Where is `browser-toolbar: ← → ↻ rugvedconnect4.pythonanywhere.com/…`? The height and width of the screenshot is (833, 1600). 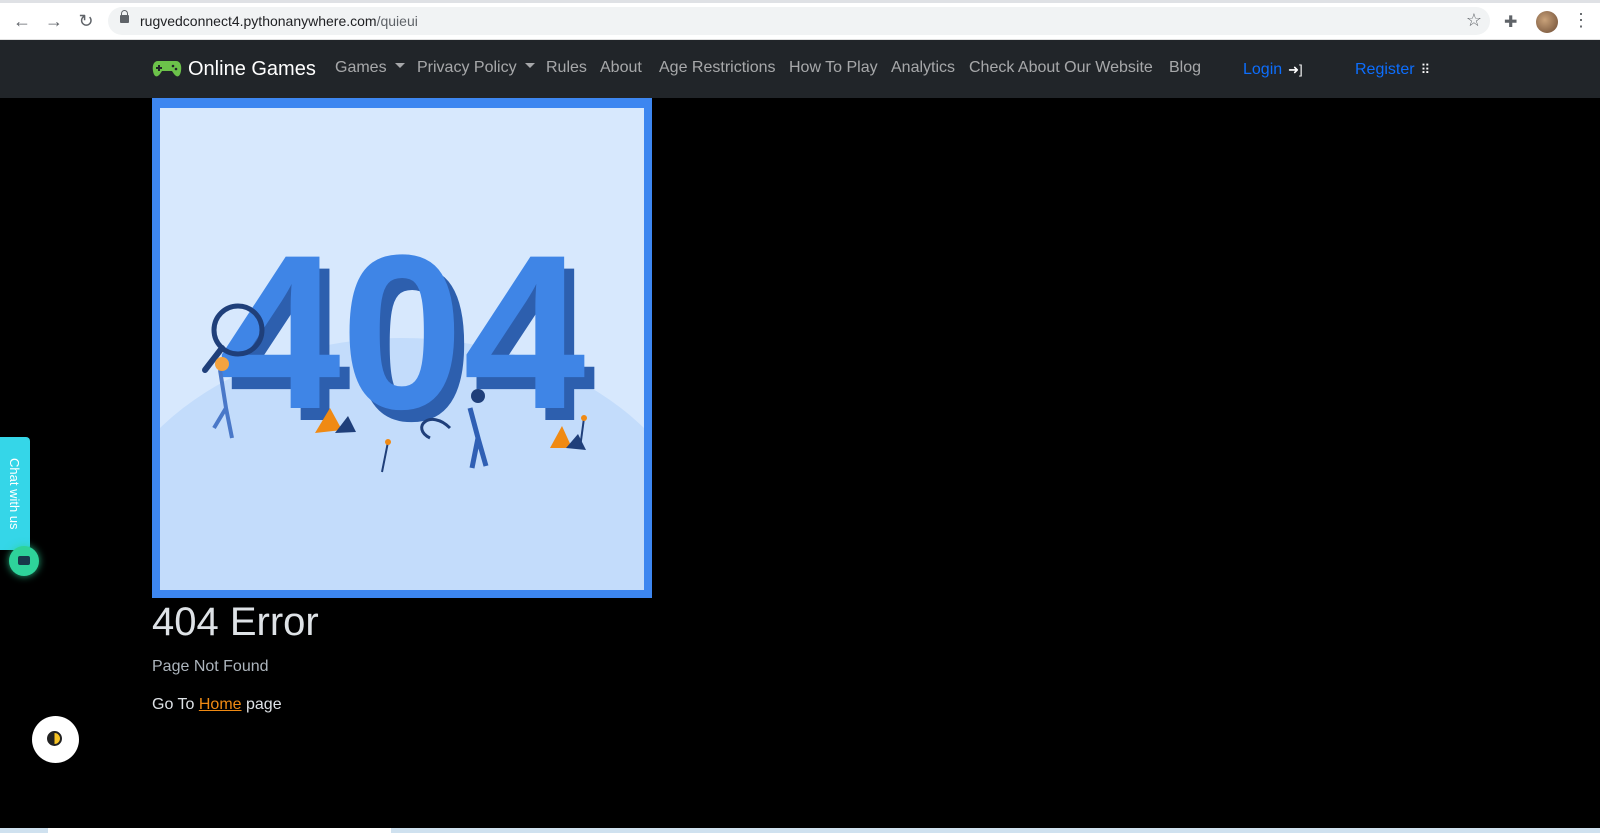
browser-toolbar: ← → ↻ rugvedconnect4.pythonanywhere.com/… is located at coordinates (800, 21).